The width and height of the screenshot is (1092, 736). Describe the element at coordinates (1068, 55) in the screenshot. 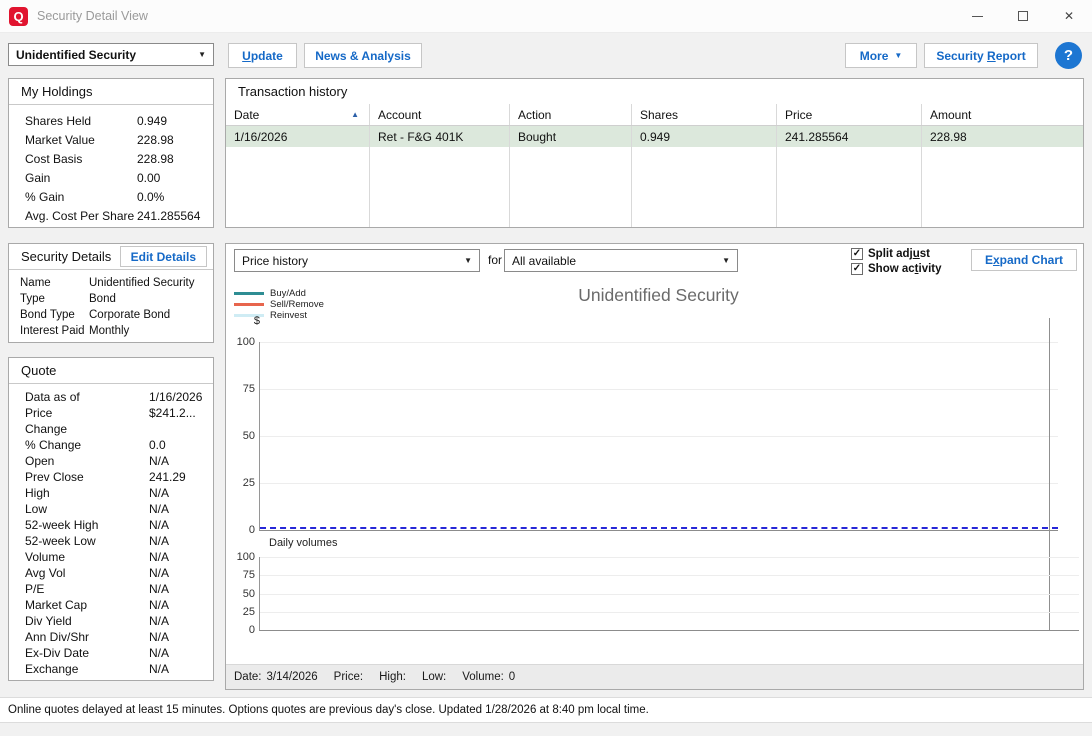

I see `help-button: ?` at that location.